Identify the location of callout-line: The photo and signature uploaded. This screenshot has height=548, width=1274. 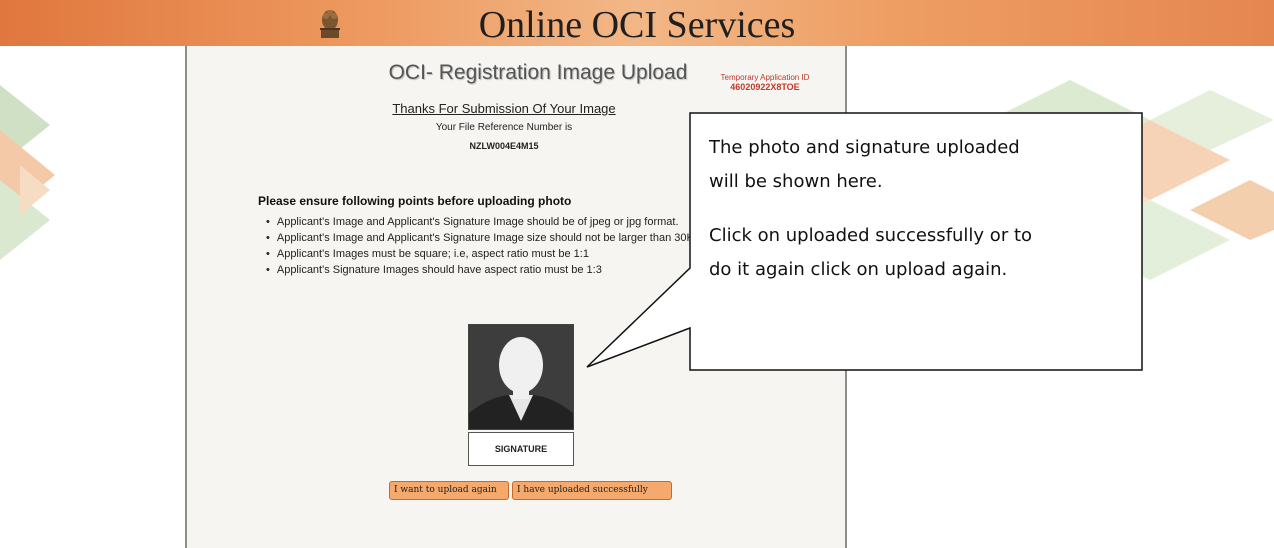
(864, 147).